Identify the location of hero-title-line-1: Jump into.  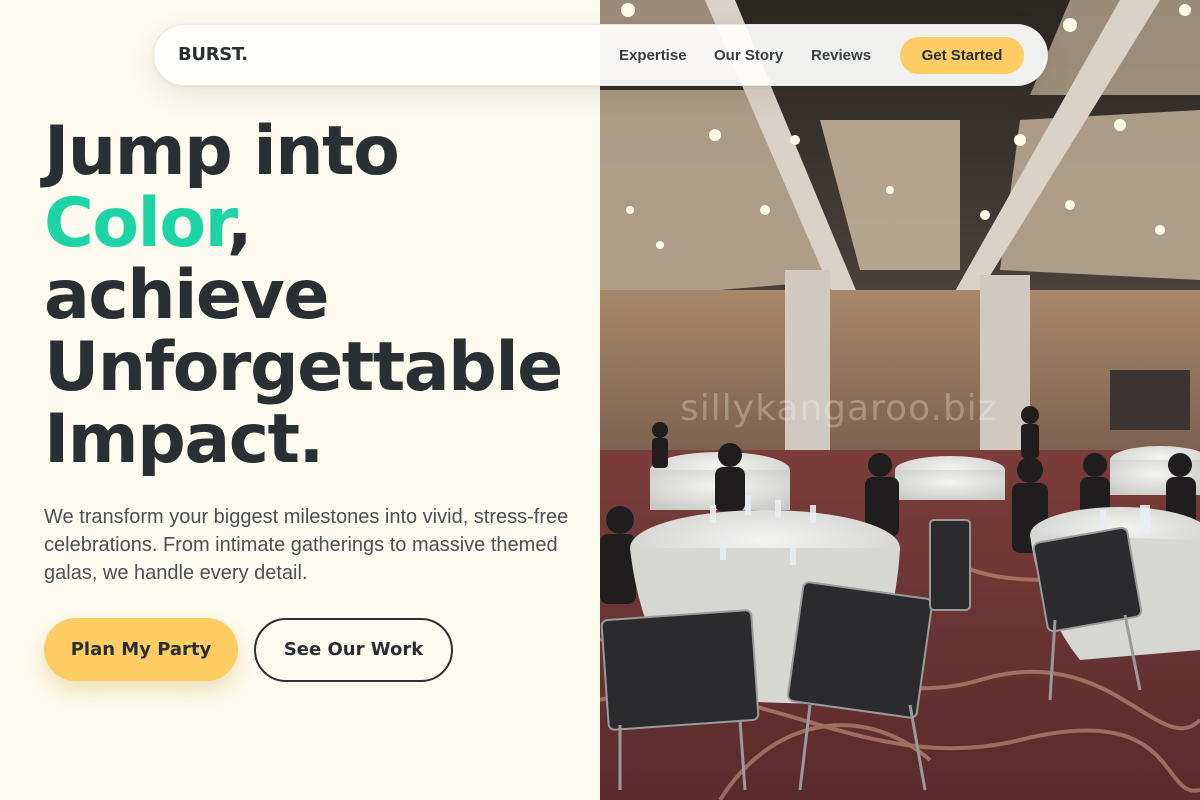
(222, 151).